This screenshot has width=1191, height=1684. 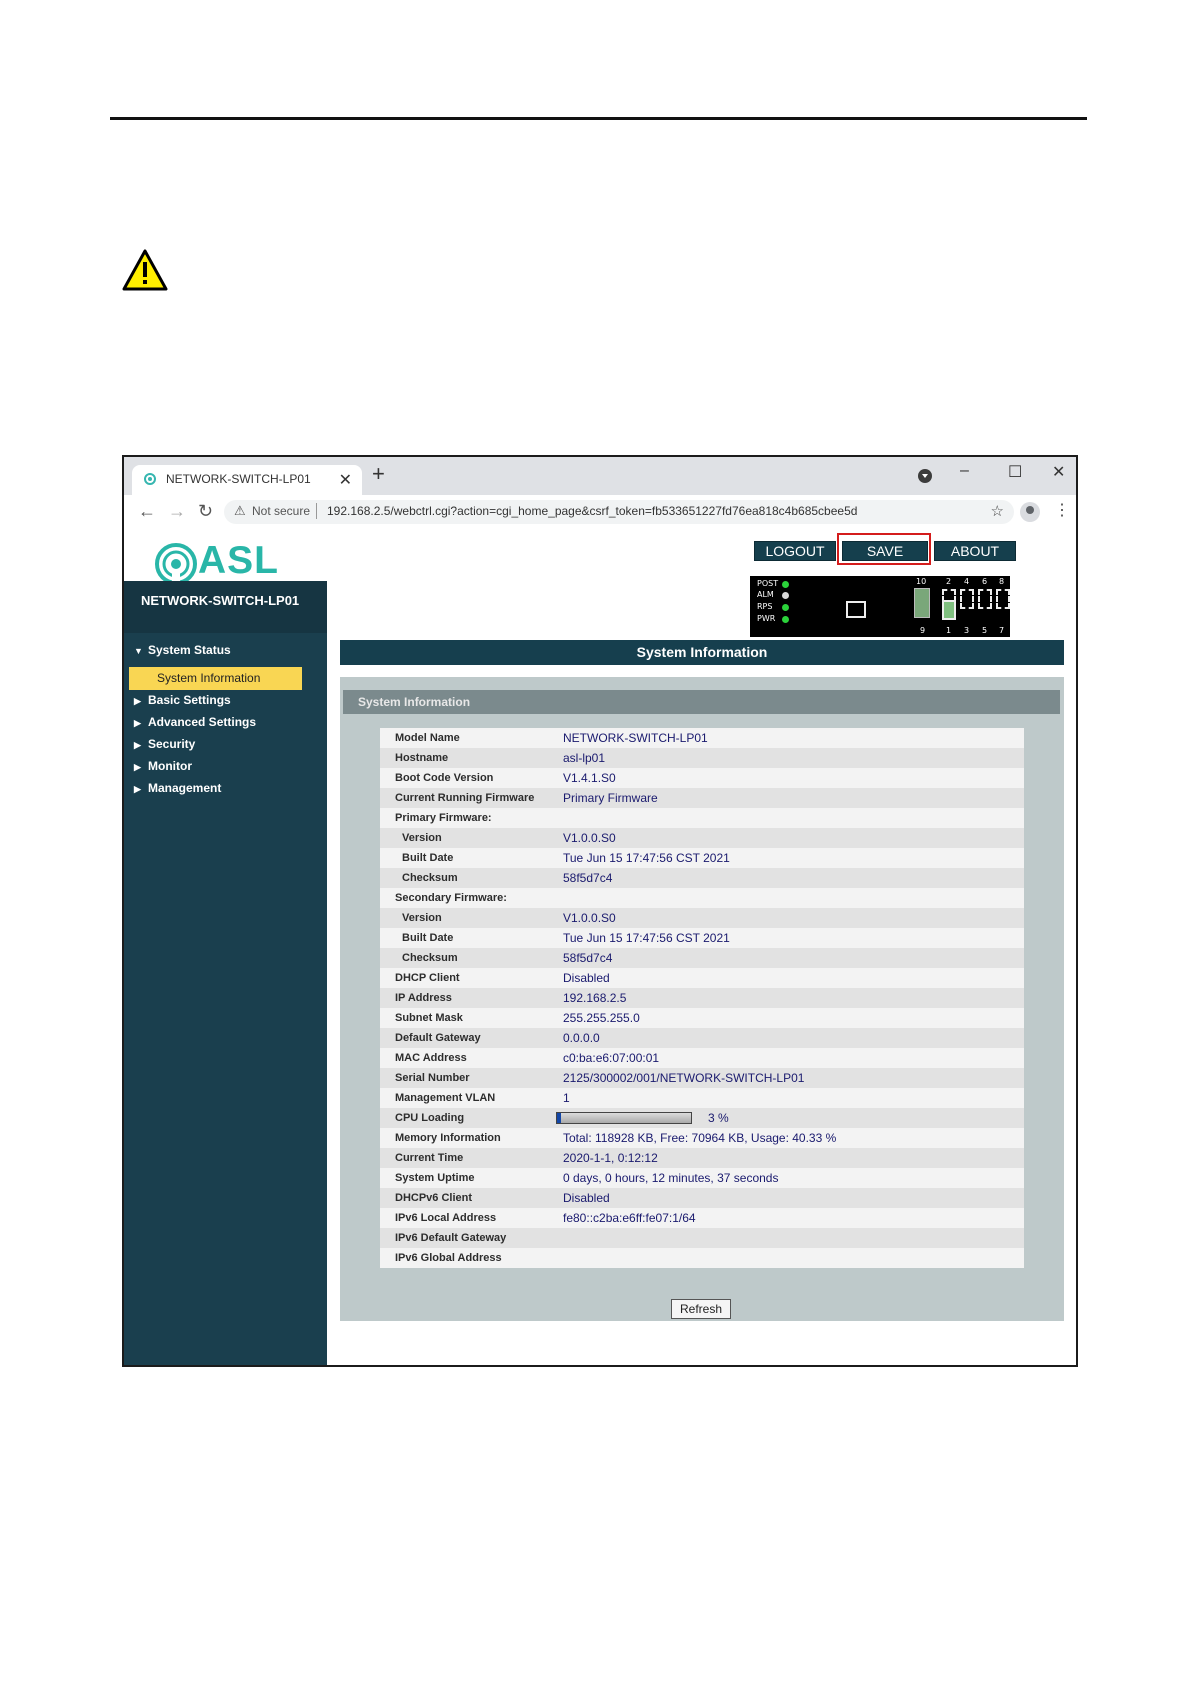 I want to click on sidebar-subitem-system-information: System Information, so click(x=215, y=678).